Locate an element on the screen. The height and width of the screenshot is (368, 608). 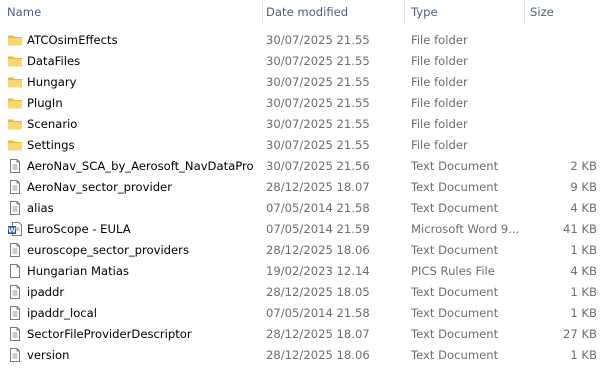
column-header-date-label: Date modified is located at coordinates (307, 12).